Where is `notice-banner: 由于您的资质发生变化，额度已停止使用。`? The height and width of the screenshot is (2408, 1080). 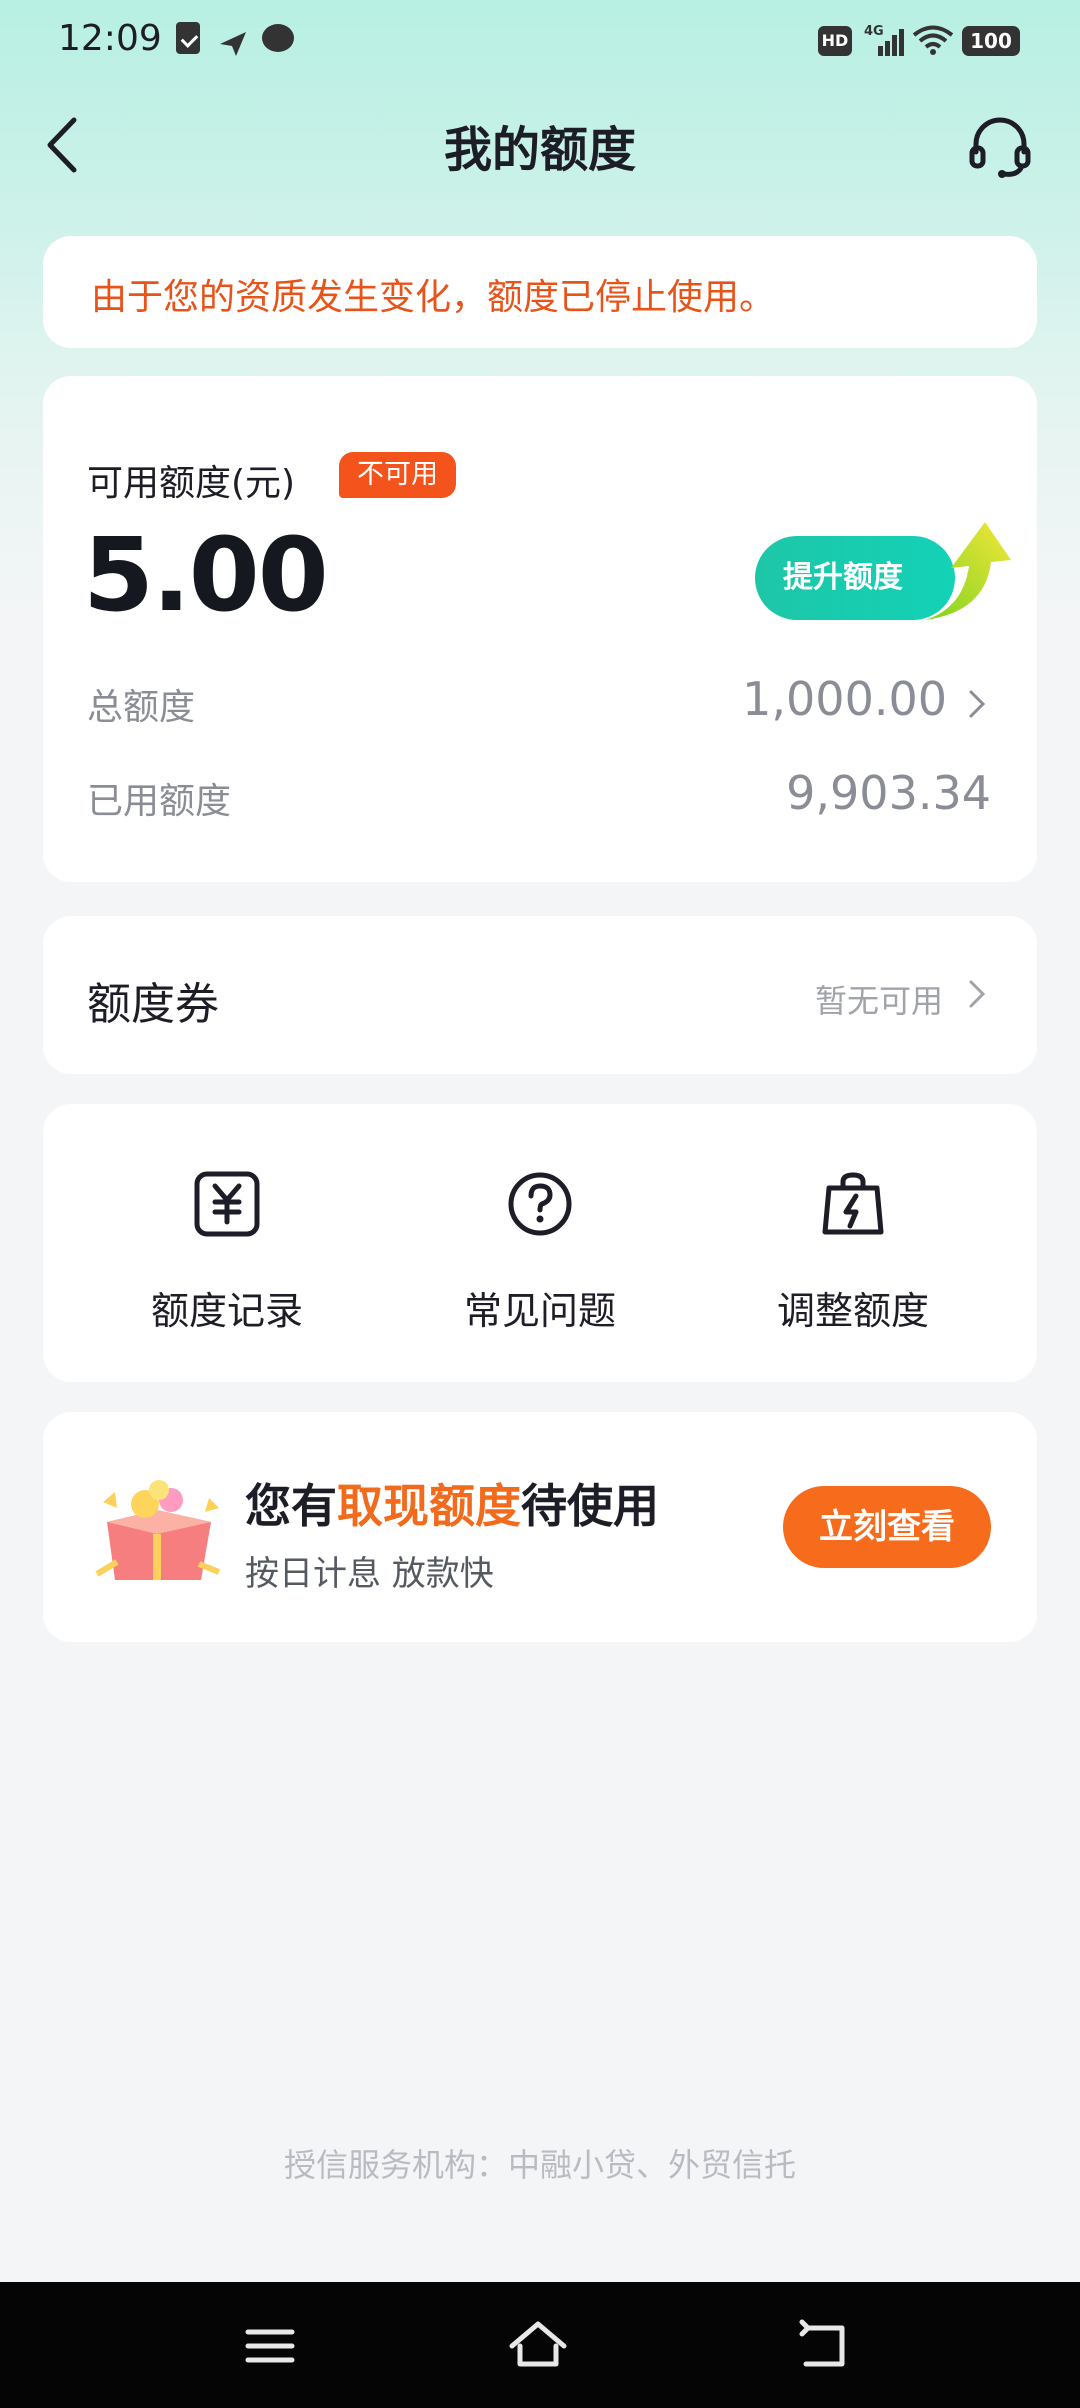 notice-banner: 由于您的资质发生变化，额度已停止使用。 is located at coordinates (540, 292).